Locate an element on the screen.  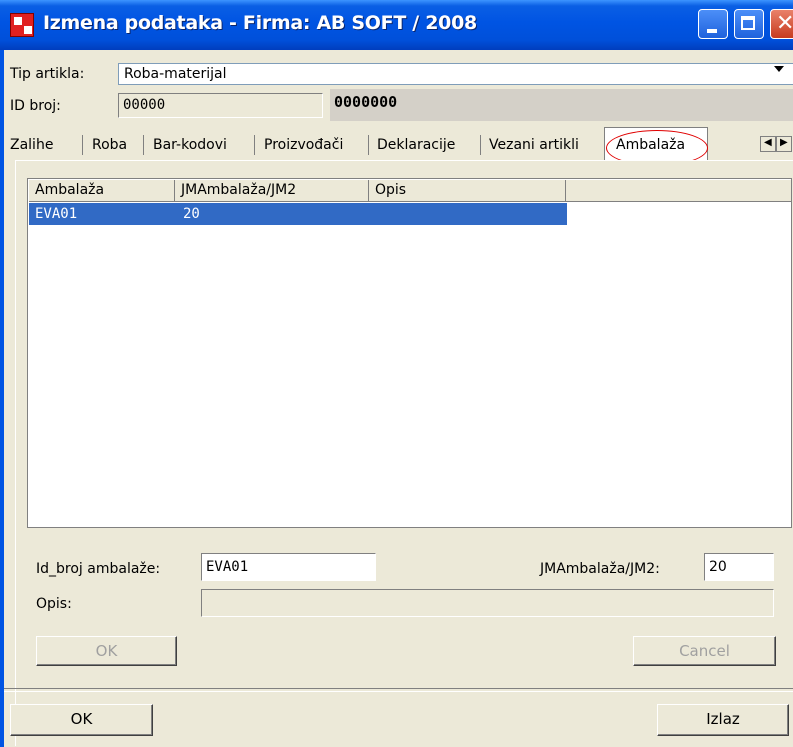
column-header-ambalaza: Ambalaža is located at coordinates (102, 191).